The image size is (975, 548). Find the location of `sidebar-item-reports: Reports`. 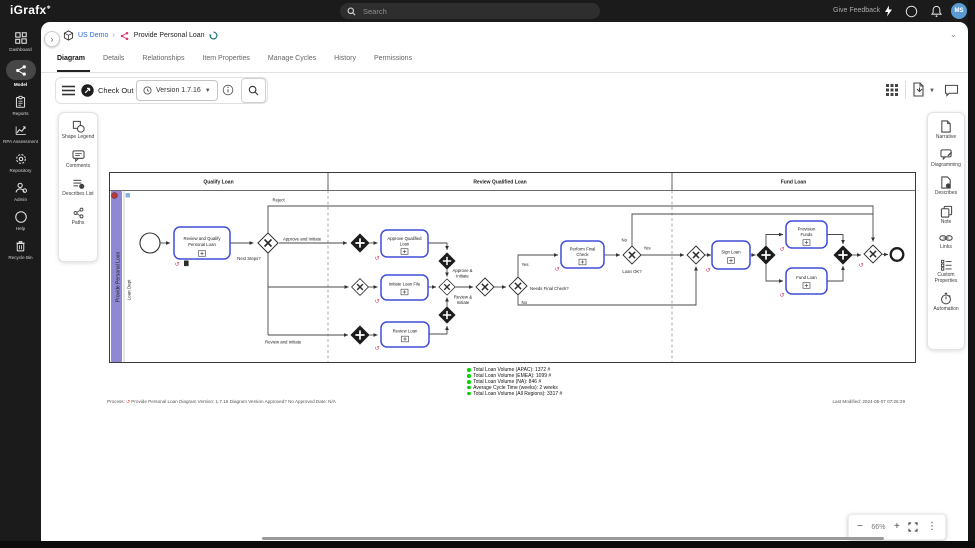

sidebar-item-reports: Reports is located at coordinates (20, 105).